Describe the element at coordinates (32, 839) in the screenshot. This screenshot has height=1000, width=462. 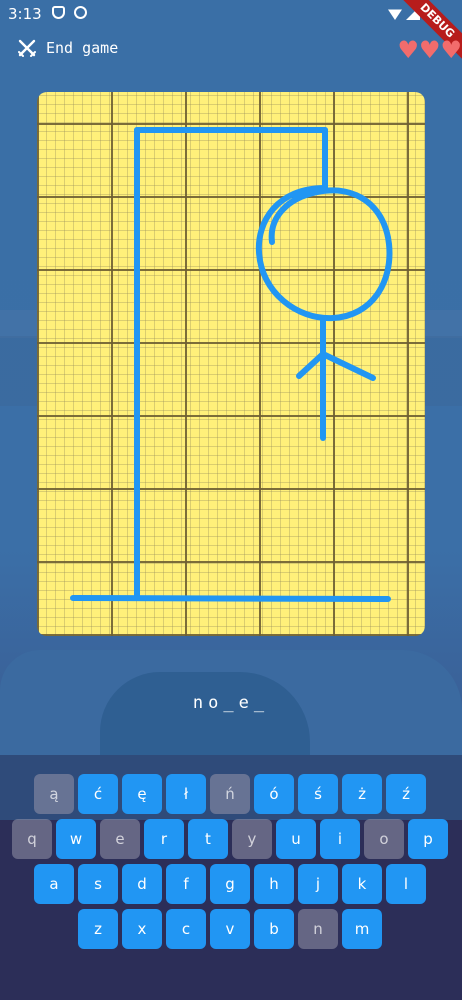
I see `key-q: q` at that location.